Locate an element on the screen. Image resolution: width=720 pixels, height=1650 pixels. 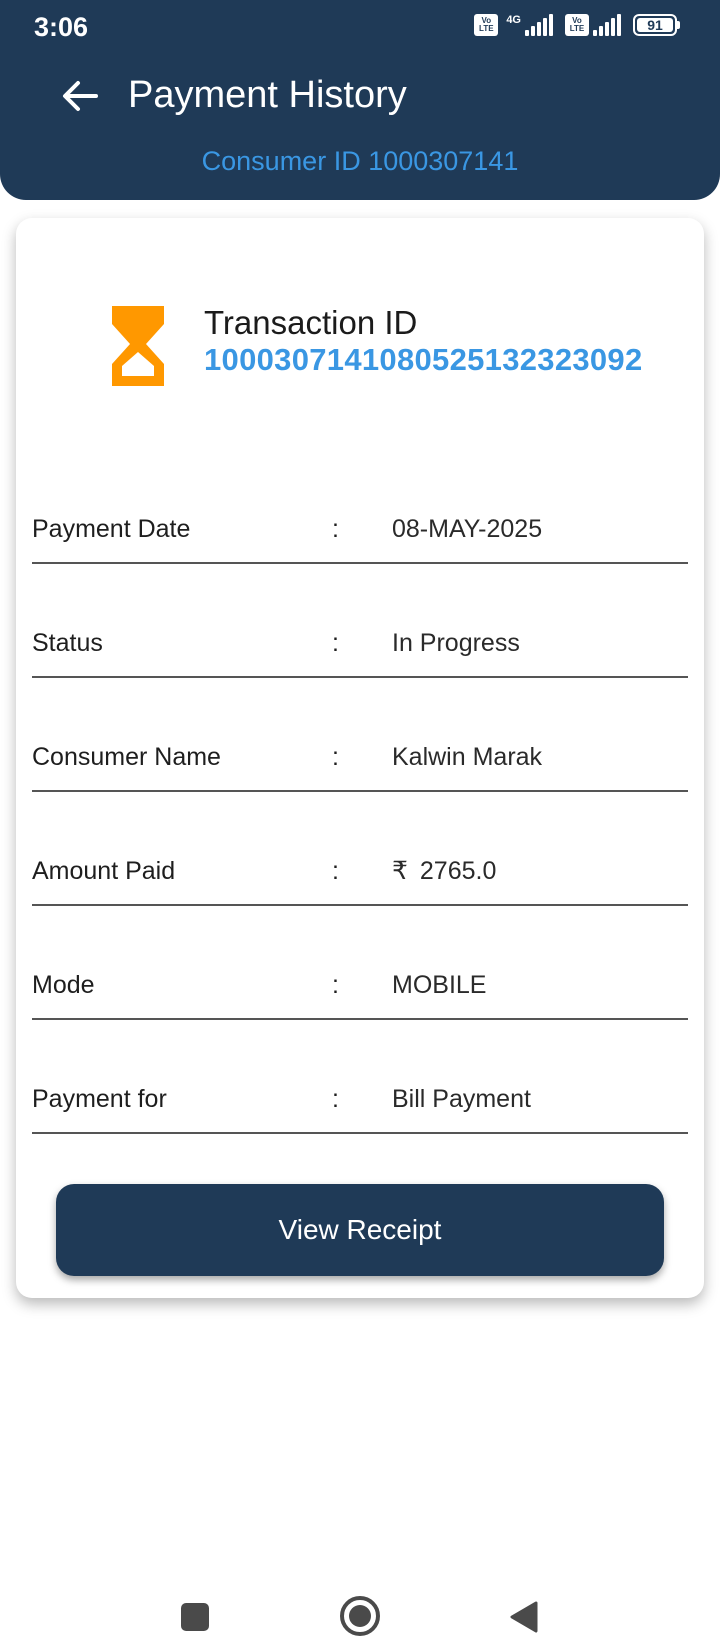
system-nav-bar is located at coordinates (360, 1605).